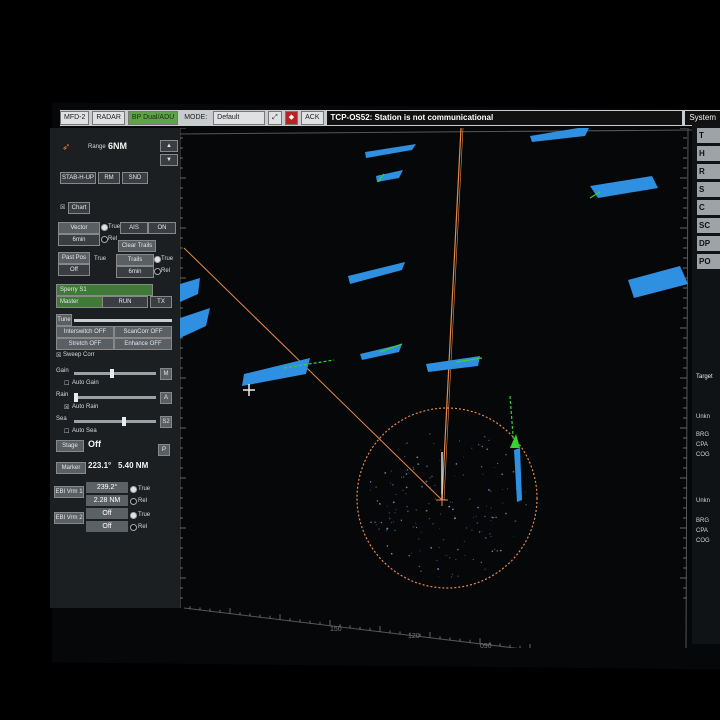 This screenshot has height=720, width=720. I want to click on ebl-vrm2-button: EBI Vrm 2, so click(69, 518).